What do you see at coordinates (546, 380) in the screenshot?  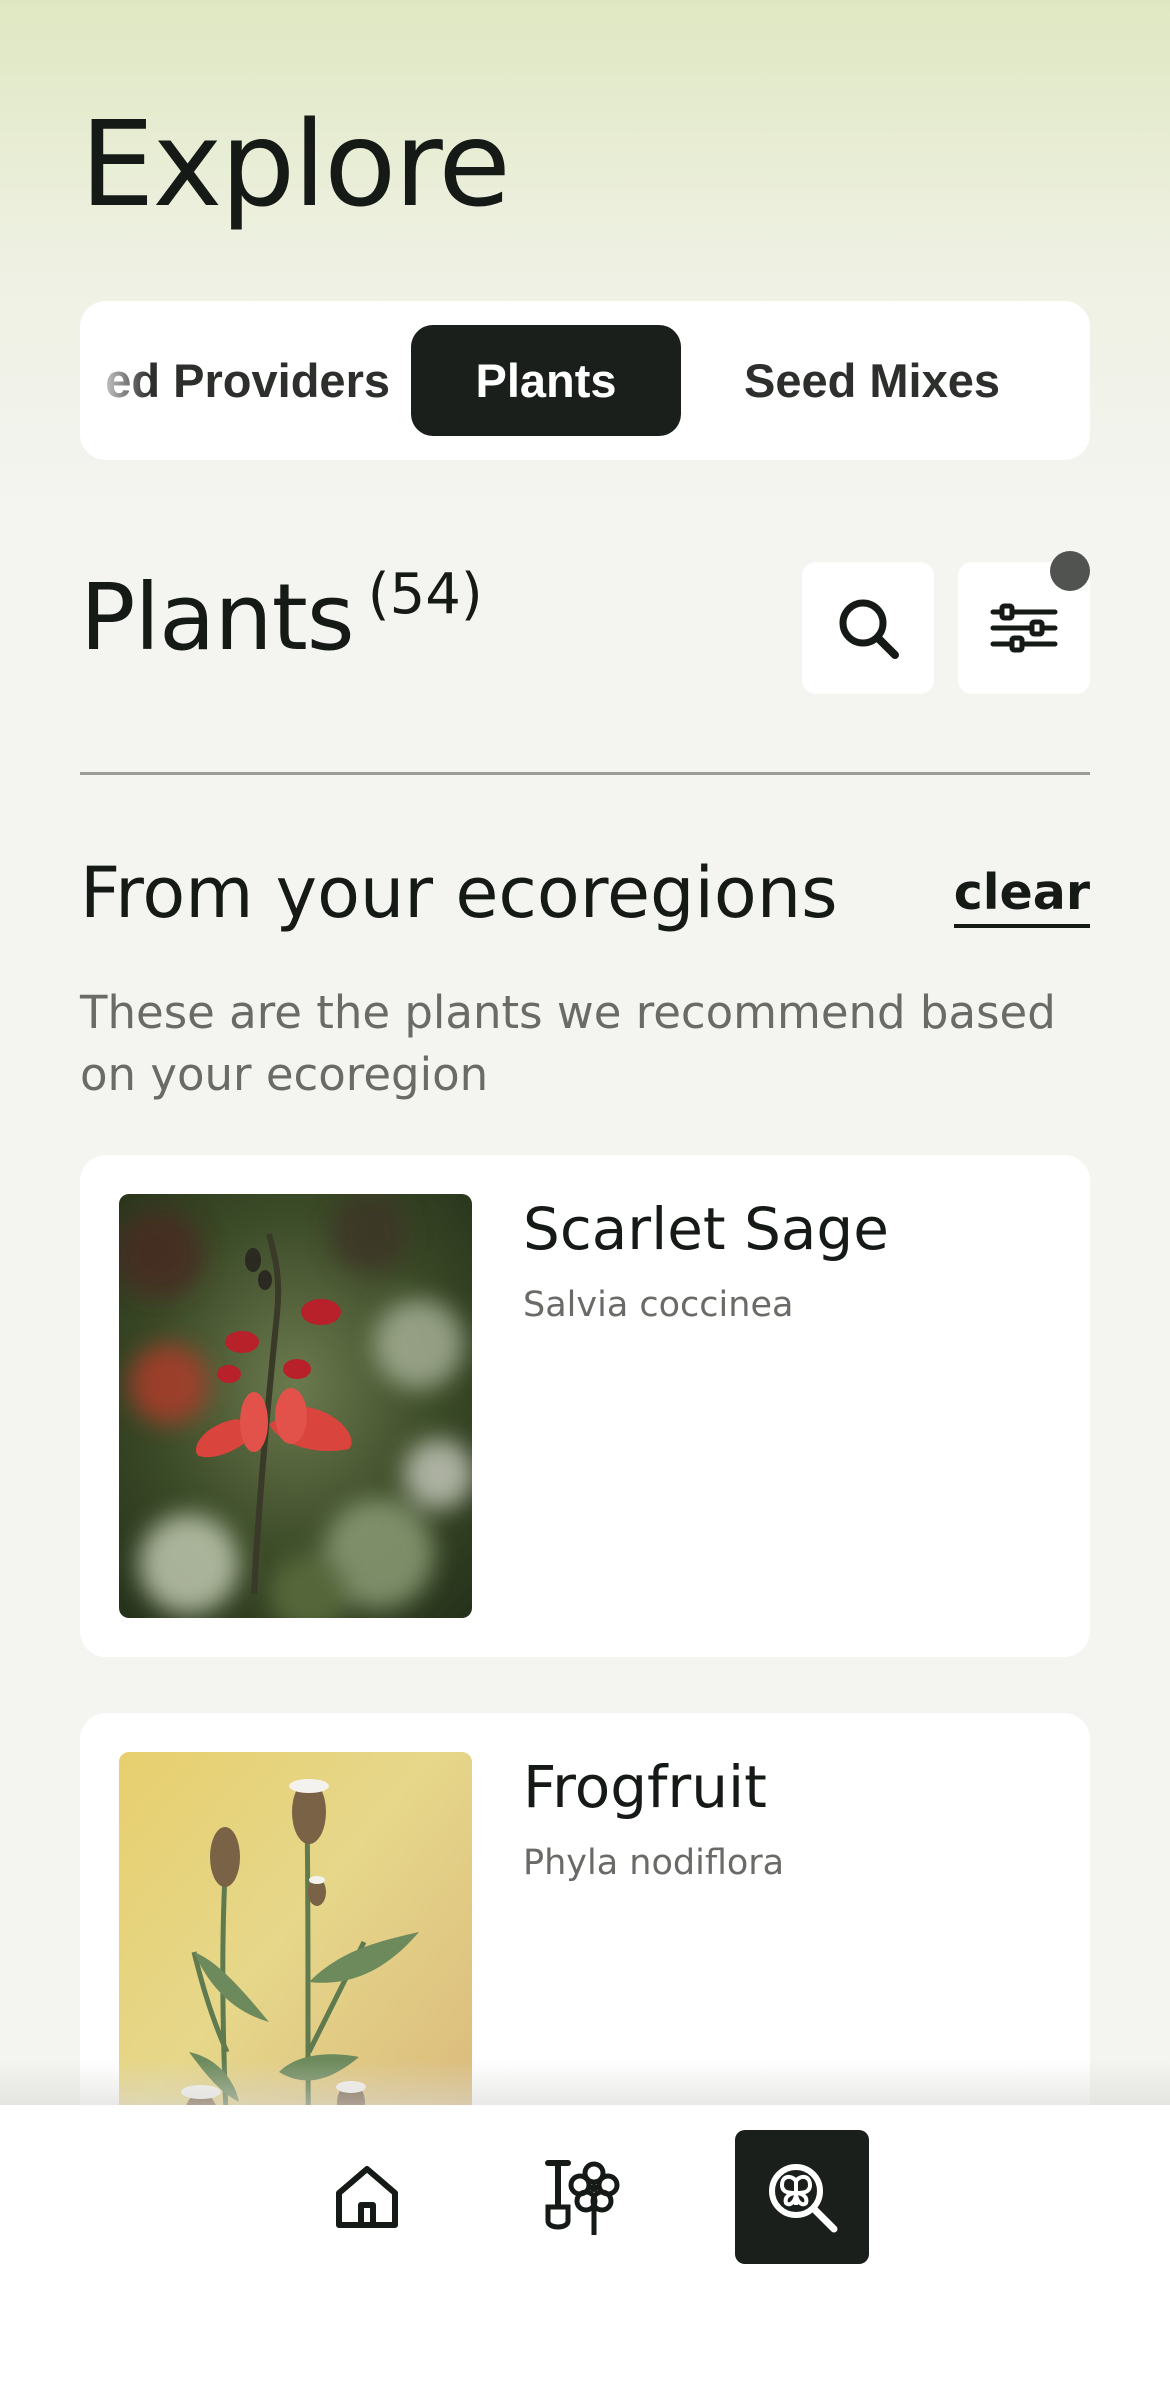 I see `segment-plants: Plants` at bounding box center [546, 380].